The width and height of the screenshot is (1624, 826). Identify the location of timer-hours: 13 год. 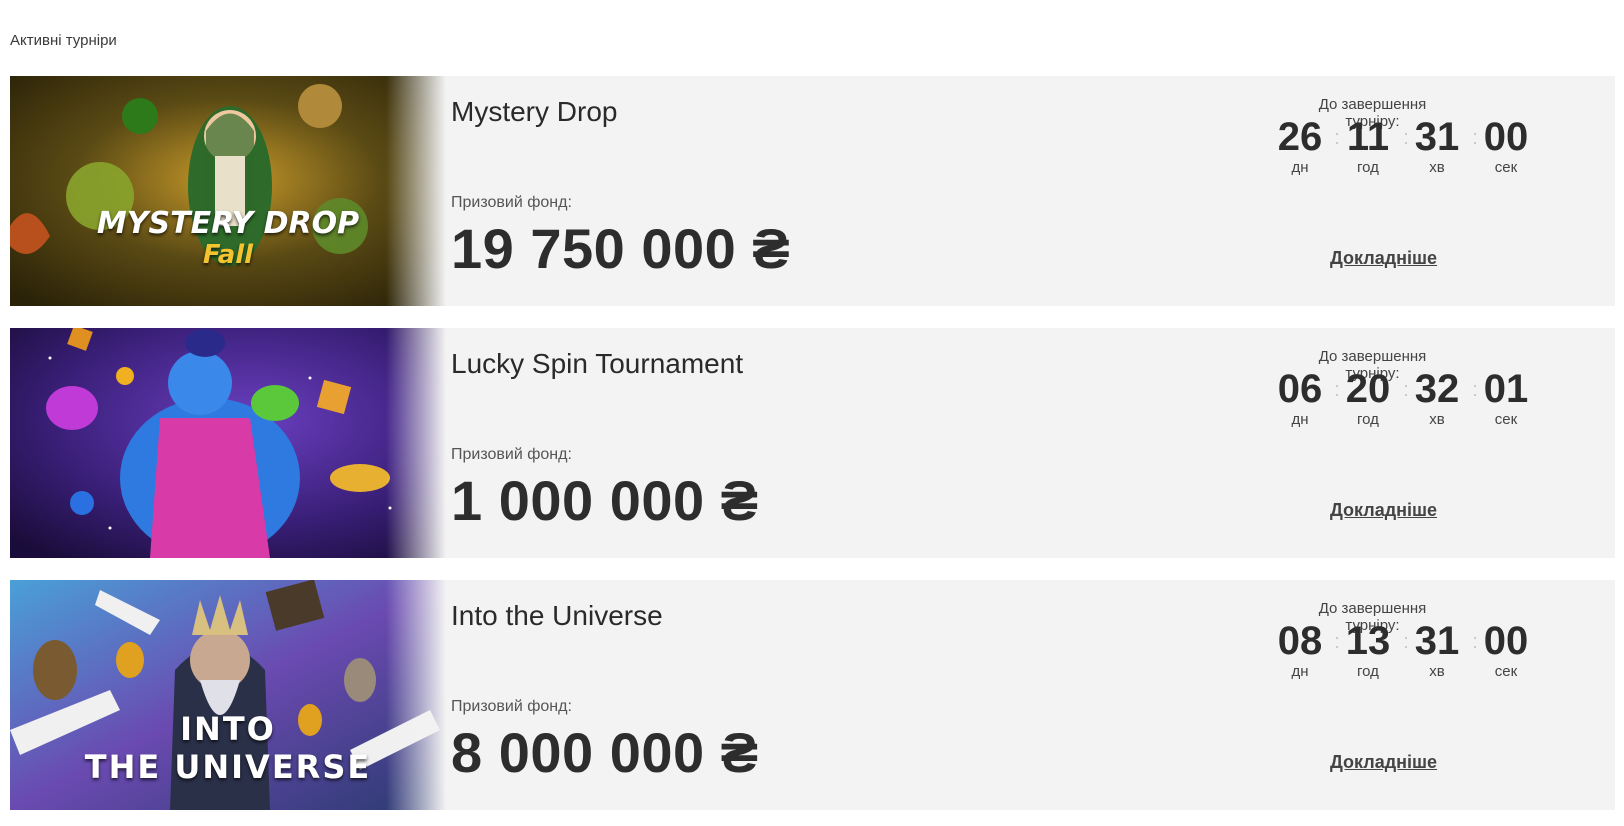
(1368, 649).